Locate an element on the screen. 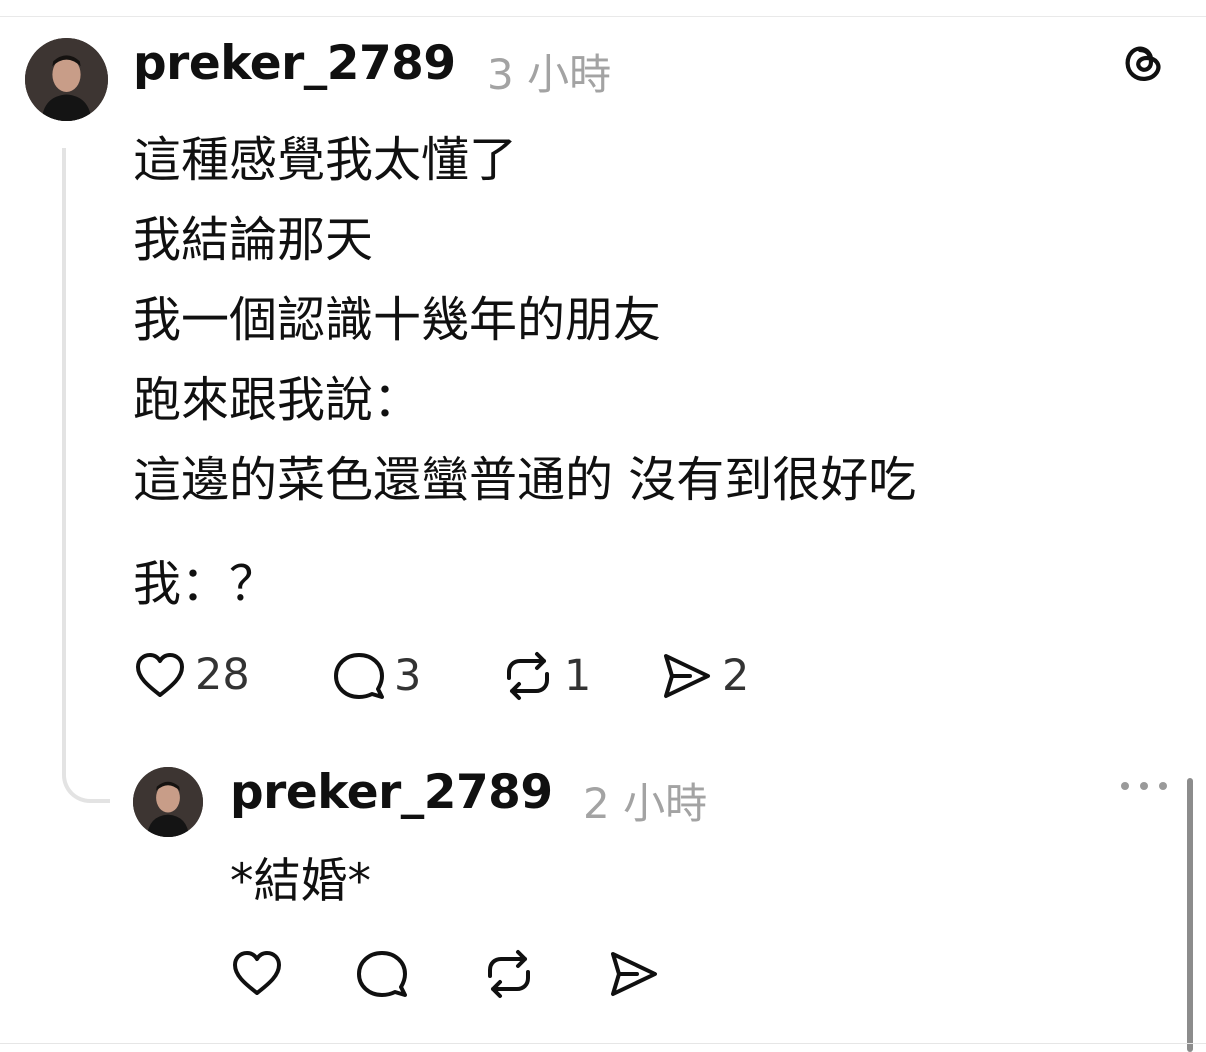 Image resolution: width=1206 pixels, height=1052 pixels. post-line: 這種感覺我太懂了 is located at coordinates (325, 160).